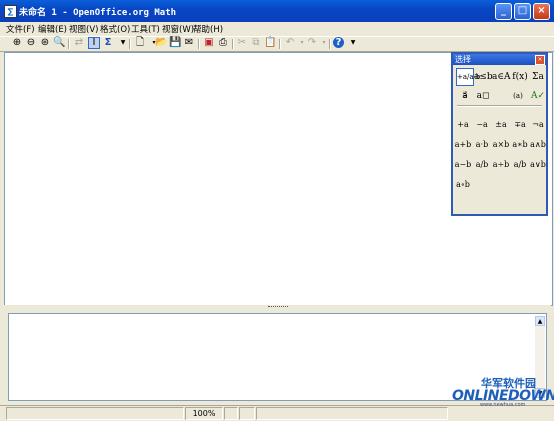  What do you see at coordinates (520, 145) in the screenshot?
I see `symbol-button: a∗b` at bounding box center [520, 145].